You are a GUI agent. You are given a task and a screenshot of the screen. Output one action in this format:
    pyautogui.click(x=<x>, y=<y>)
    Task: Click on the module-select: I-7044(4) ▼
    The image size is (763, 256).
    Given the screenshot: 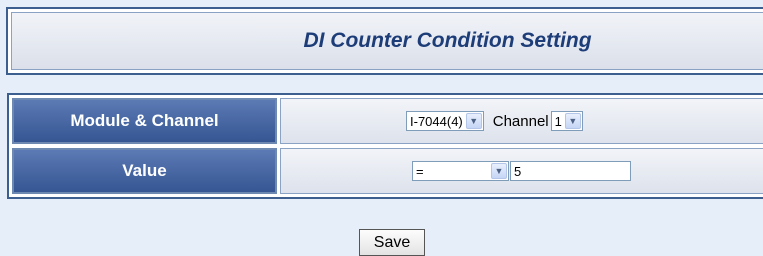 What is the action you would take?
    pyautogui.click(x=445, y=121)
    